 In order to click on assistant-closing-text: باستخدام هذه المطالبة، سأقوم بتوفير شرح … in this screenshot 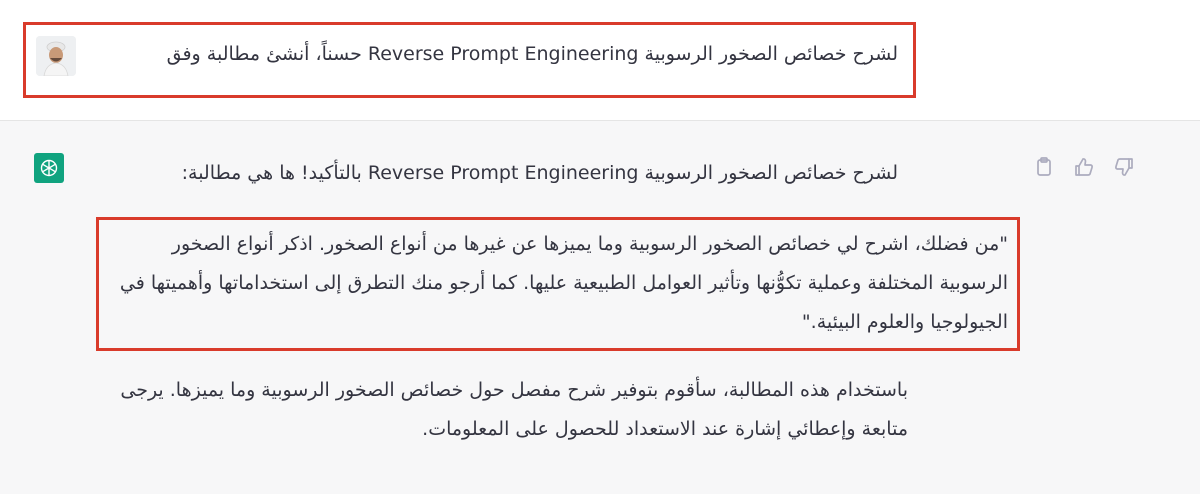, I will do `click(514, 409)`.